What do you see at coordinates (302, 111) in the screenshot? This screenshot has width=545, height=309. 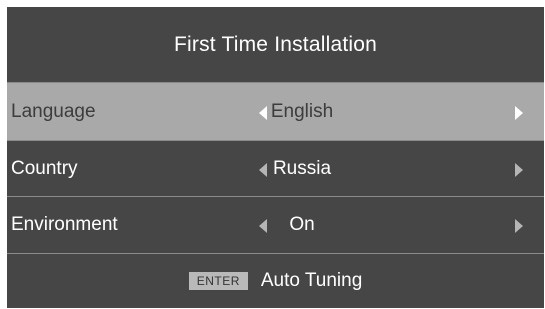 I see `setting-value-language: English` at bounding box center [302, 111].